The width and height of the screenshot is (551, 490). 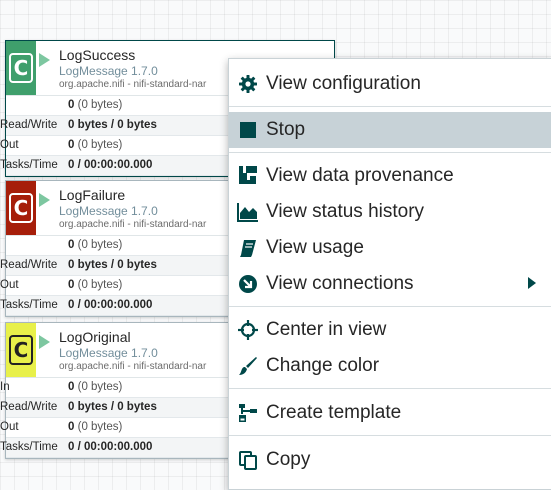 What do you see at coordinates (360, 175) in the screenshot?
I see `menu-item-label: View data provenance` at bounding box center [360, 175].